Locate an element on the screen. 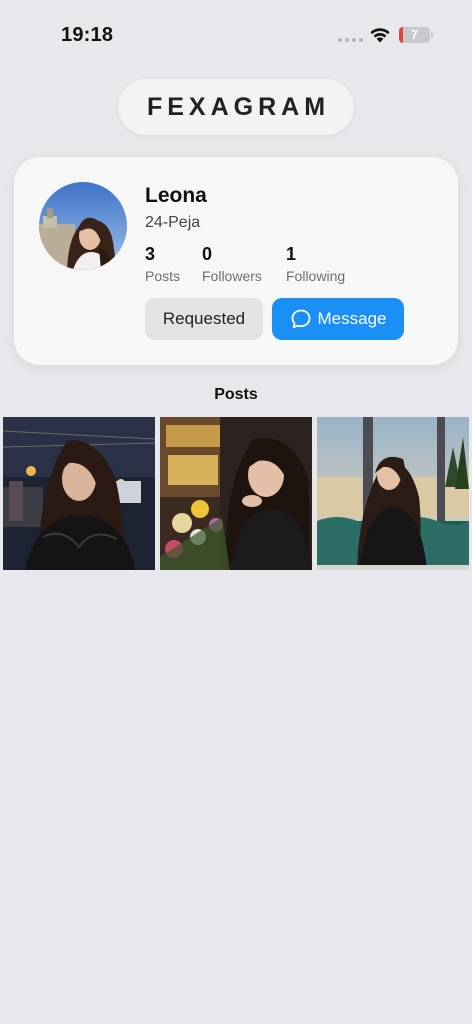 This screenshot has height=1024, width=472. battery-tip is located at coordinates (432, 35).